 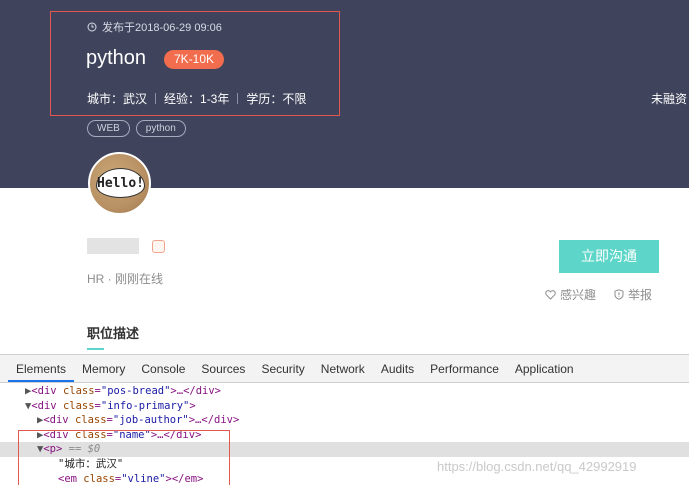 I want to click on avatar-speech-bubble: Hello!, so click(x=120, y=183).